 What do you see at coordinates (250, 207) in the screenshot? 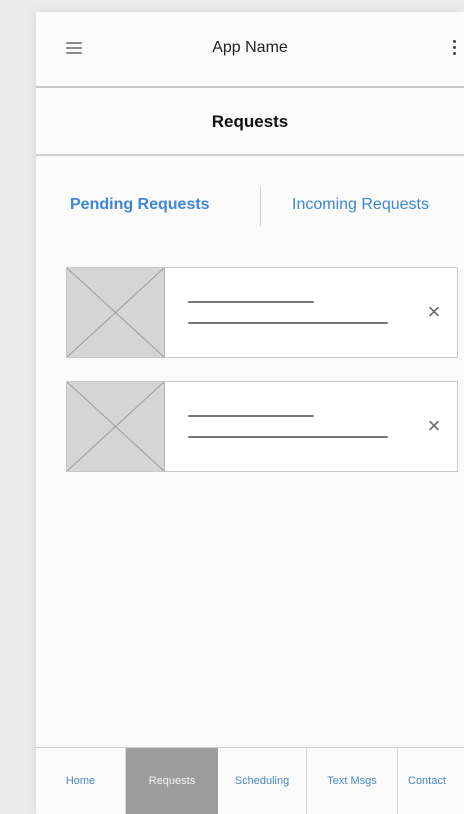
I see `request-tabs: Pending Requests Incoming Requests` at bounding box center [250, 207].